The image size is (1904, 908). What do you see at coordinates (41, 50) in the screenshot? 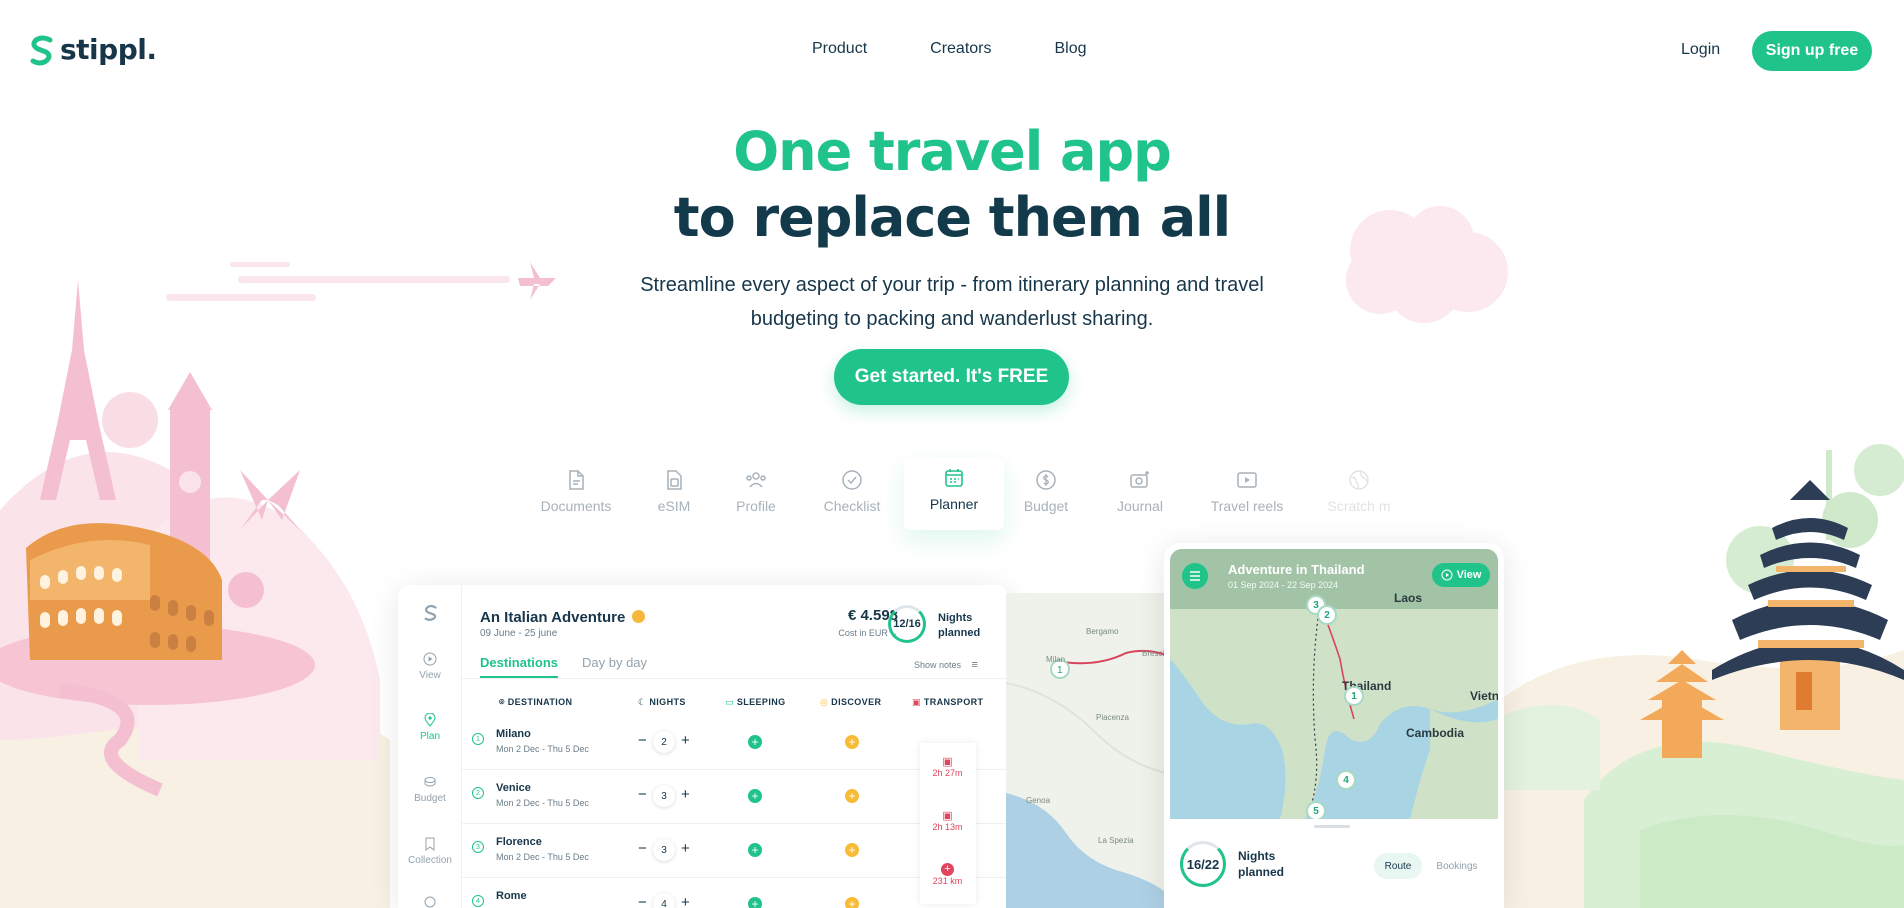
I see `stippl-s-icon` at bounding box center [41, 50].